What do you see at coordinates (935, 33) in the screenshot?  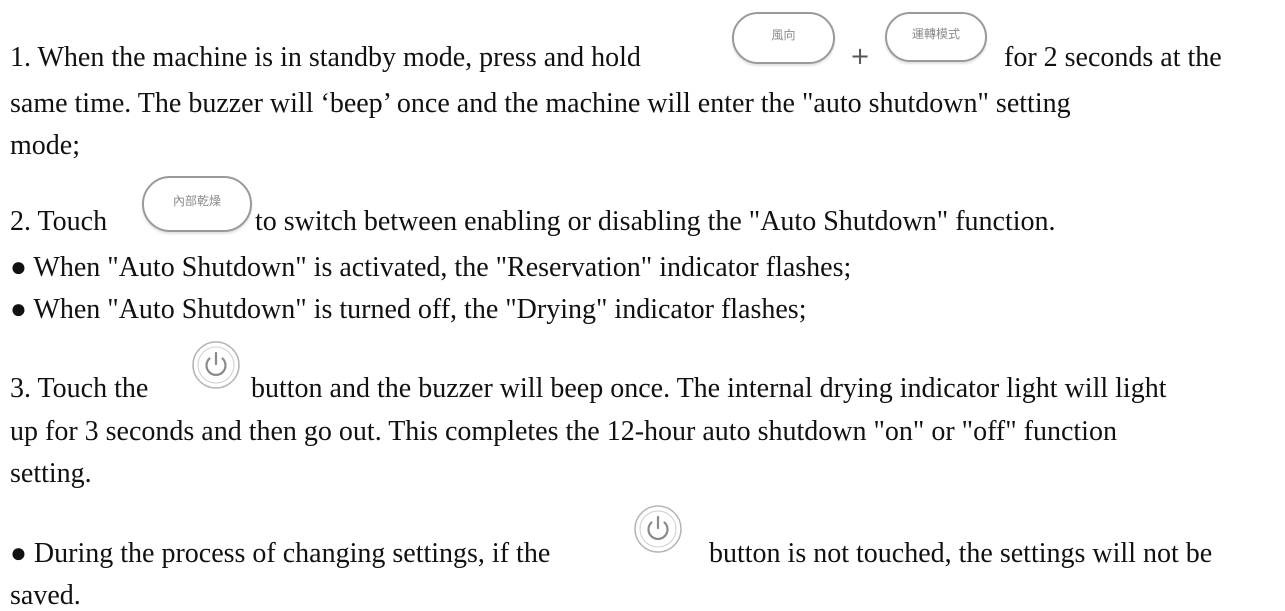 I see `operation-mode-label: 運轉模式` at bounding box center [935, 33].